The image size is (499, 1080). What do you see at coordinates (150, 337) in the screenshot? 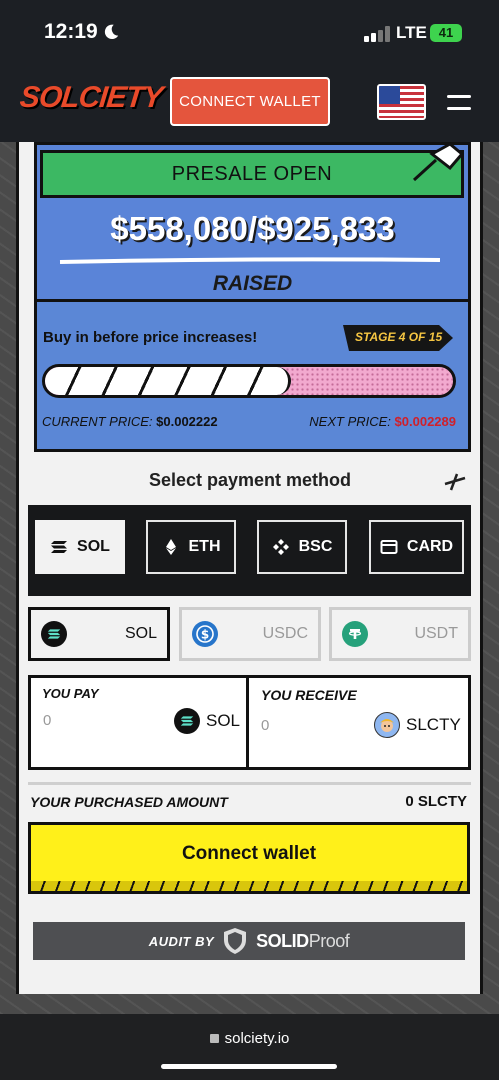
I see `buy-in-note: Buy in before price increases!` at bounding box center [150, 337].